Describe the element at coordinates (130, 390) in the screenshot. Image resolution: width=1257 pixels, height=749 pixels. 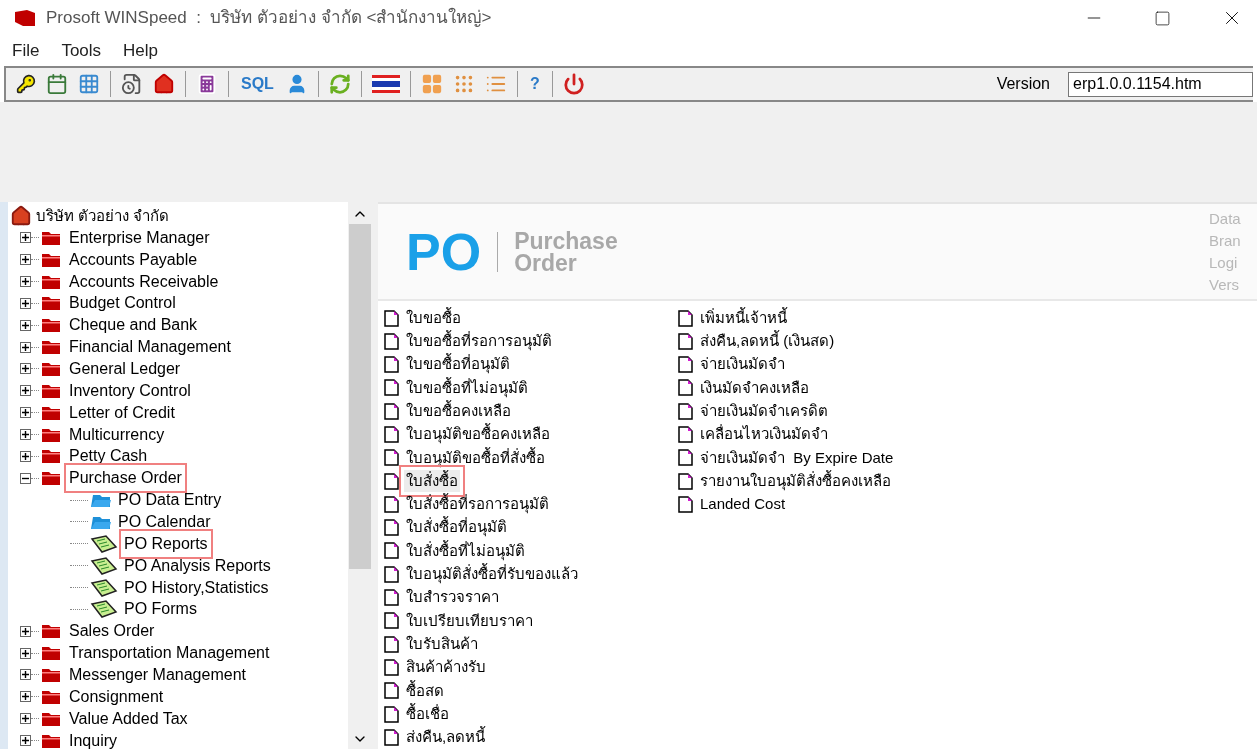
I see `tree-item: Inventory Control` at that location.